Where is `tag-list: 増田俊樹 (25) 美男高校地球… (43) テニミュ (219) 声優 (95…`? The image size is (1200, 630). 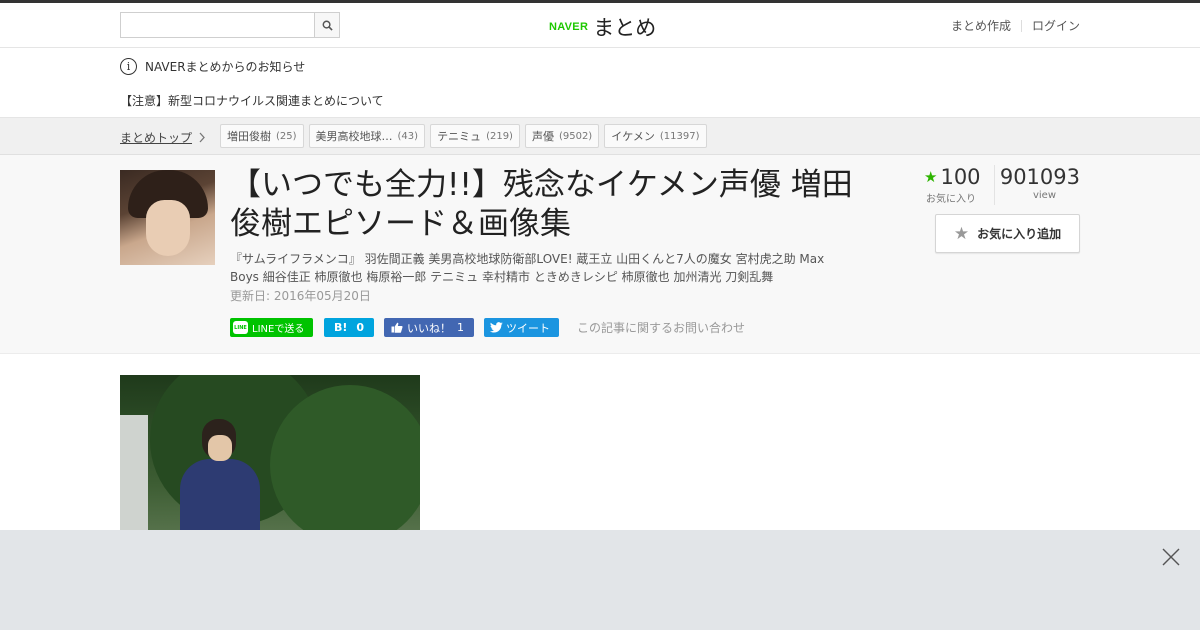 tag-list: 増田俊樹 (25) 美男高校地球… (43) テニミュ (219) 声優 (95… is located at coordinates (466, 136).